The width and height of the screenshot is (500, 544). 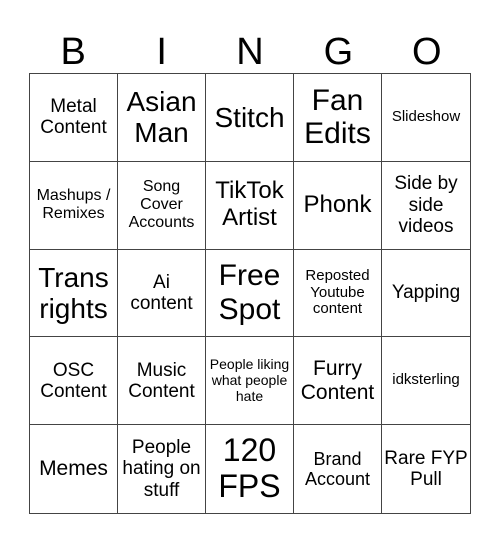 I want to click on bingo-header: B I N G O, so click(x=250, y=52).